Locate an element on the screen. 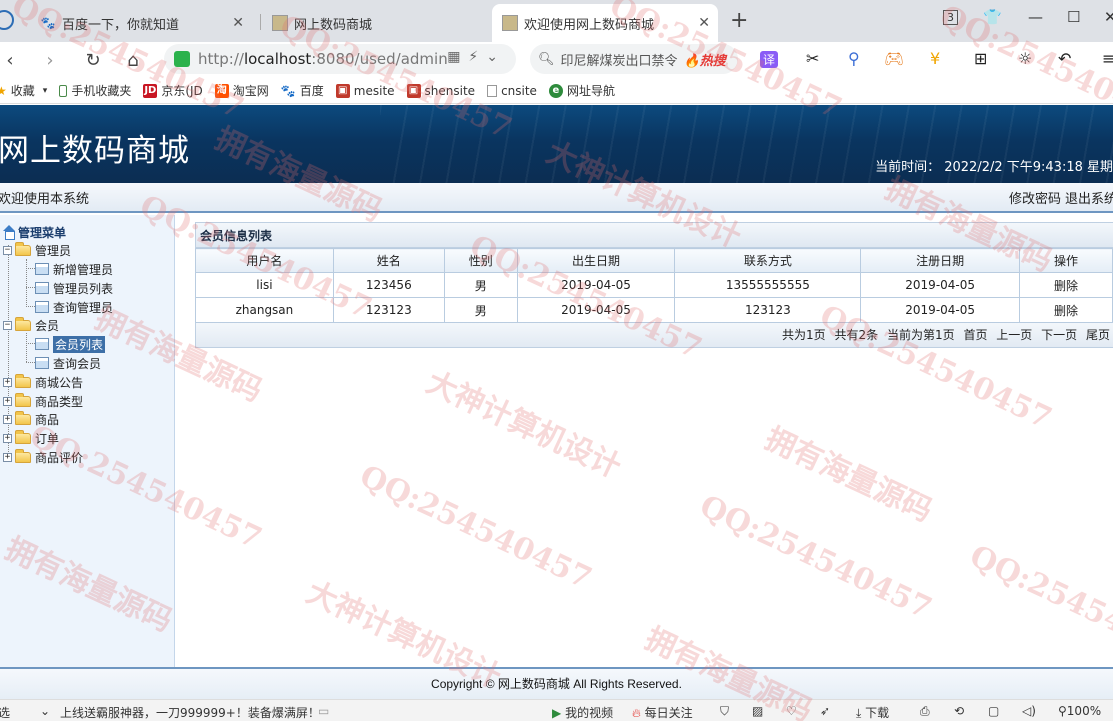 The height and width of the screenshot is (721, 1113). home-icon: ⌂ is located at coordinates (133, 60).